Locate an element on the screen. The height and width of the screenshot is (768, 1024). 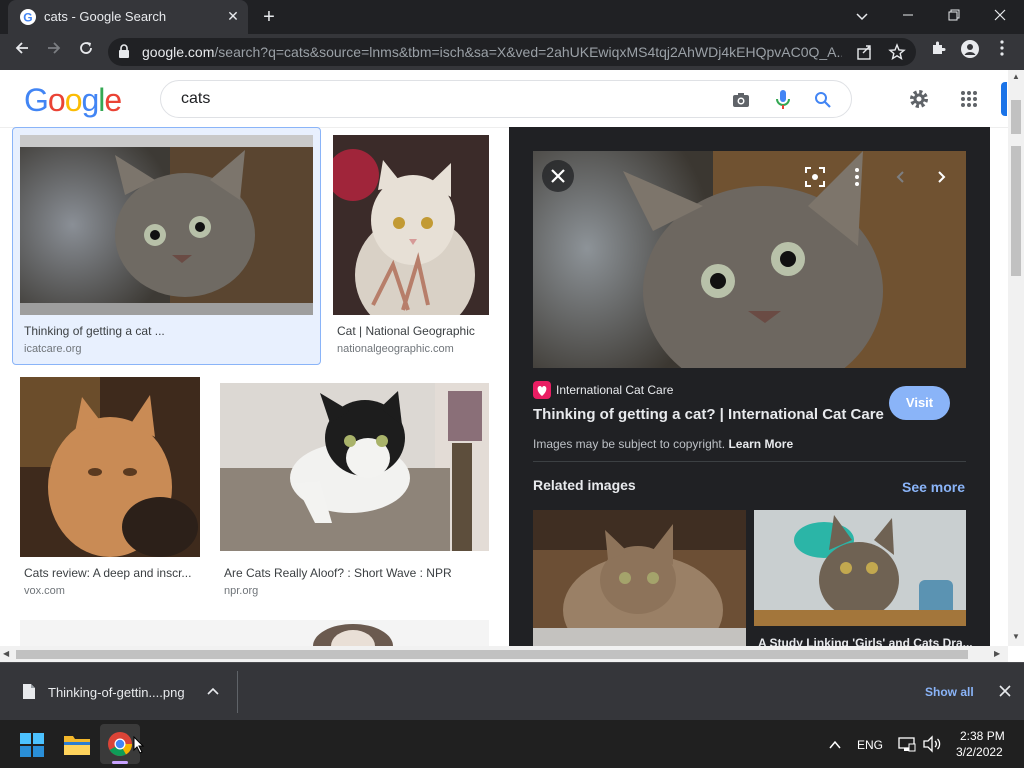
camera-search-icon is located at coordinates (741, 100).